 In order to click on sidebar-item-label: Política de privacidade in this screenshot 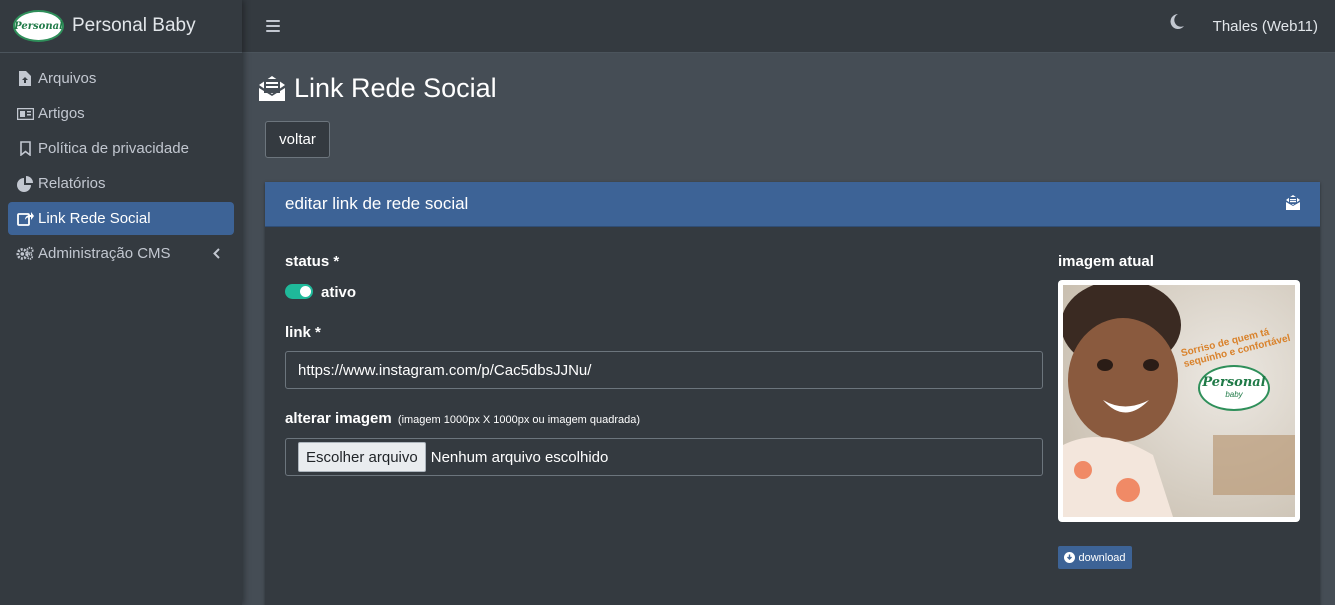, I will do `click(113, 148)`.